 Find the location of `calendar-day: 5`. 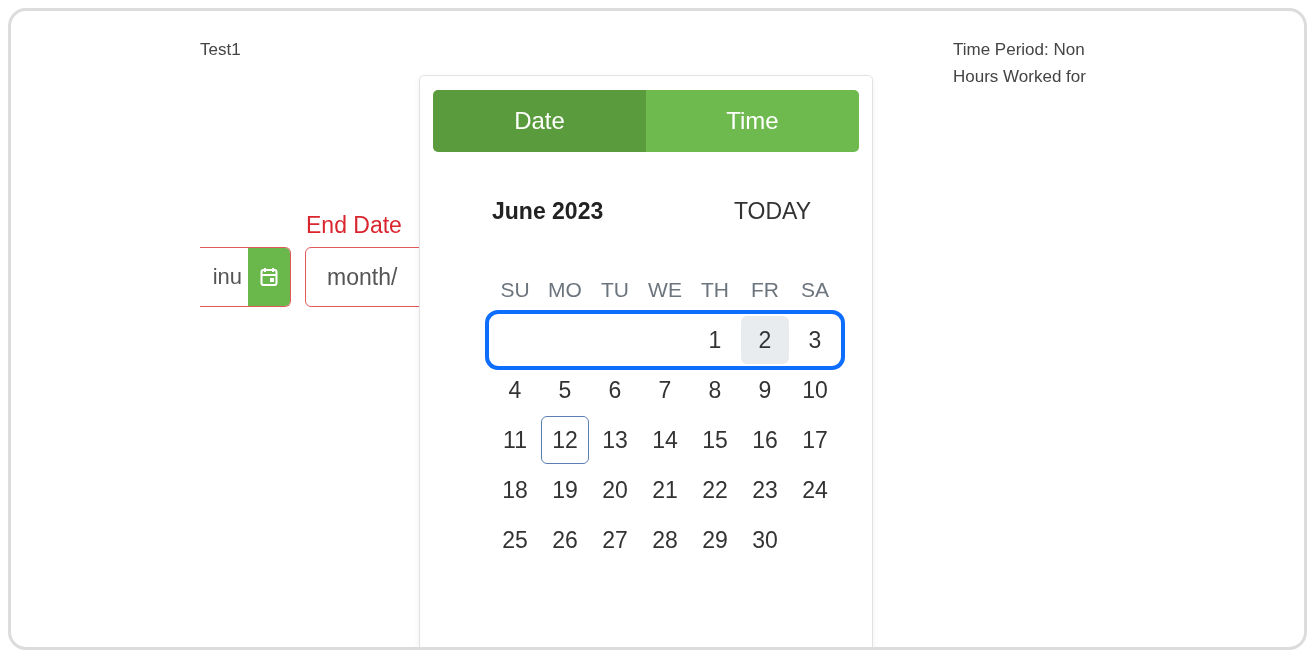

calendar-day: 5 is located at coordinates (565, 390).